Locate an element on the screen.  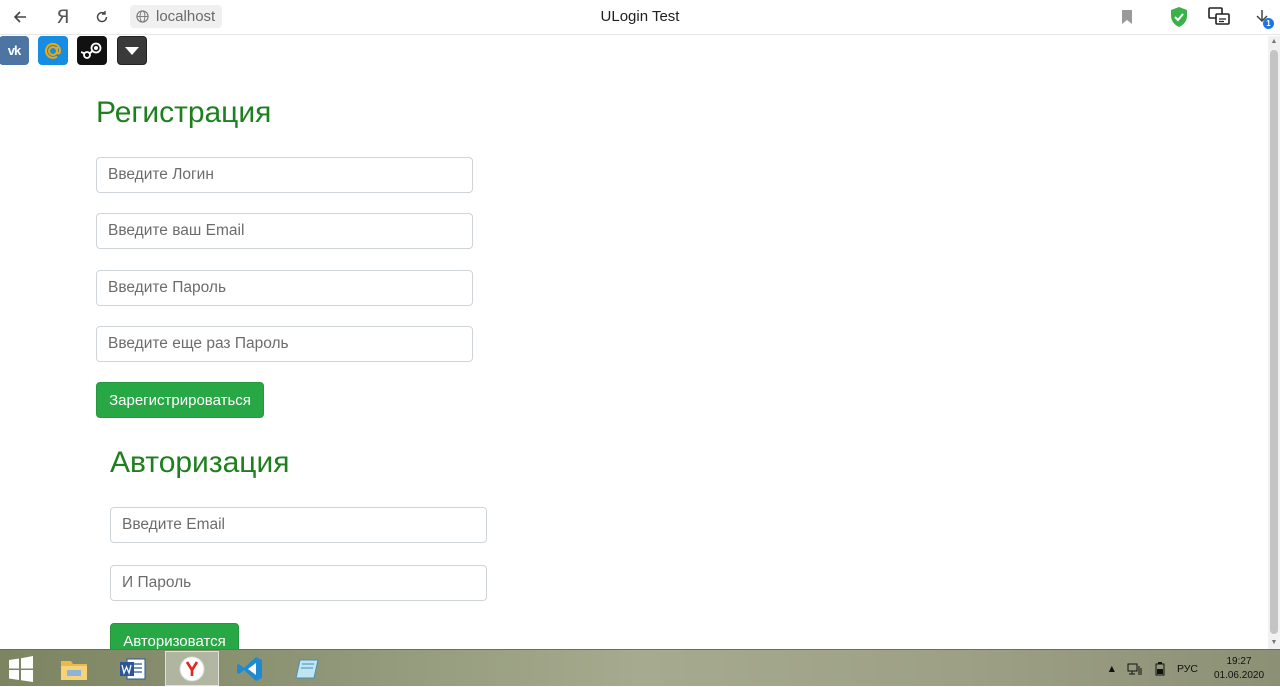
vscode-icon is located at coordinates (249, 668).